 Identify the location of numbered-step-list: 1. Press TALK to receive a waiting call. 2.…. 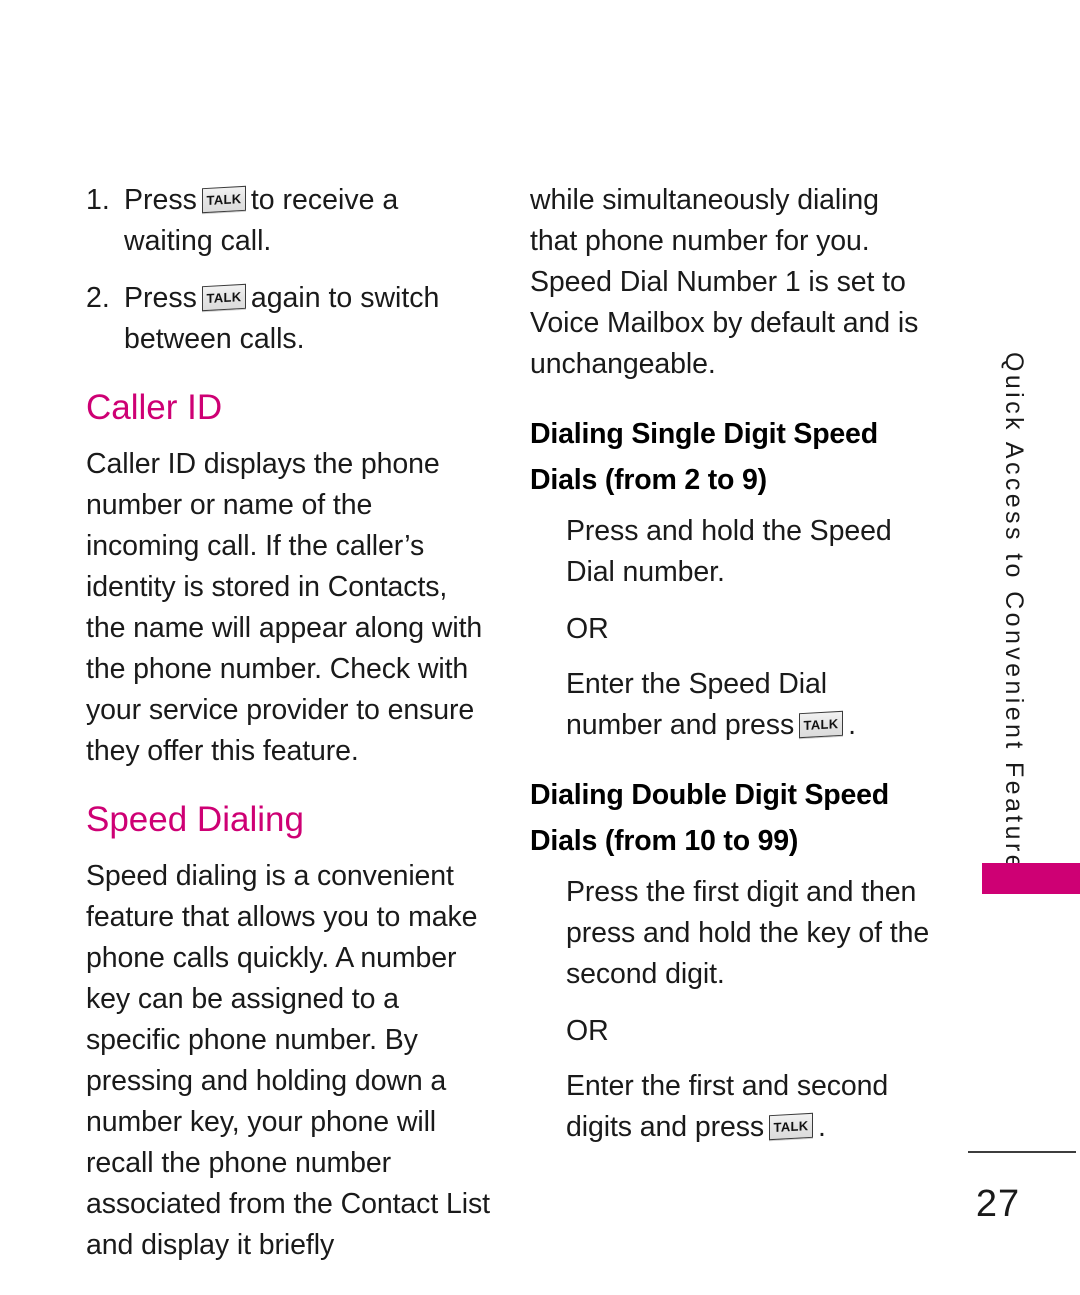
(288, 270).